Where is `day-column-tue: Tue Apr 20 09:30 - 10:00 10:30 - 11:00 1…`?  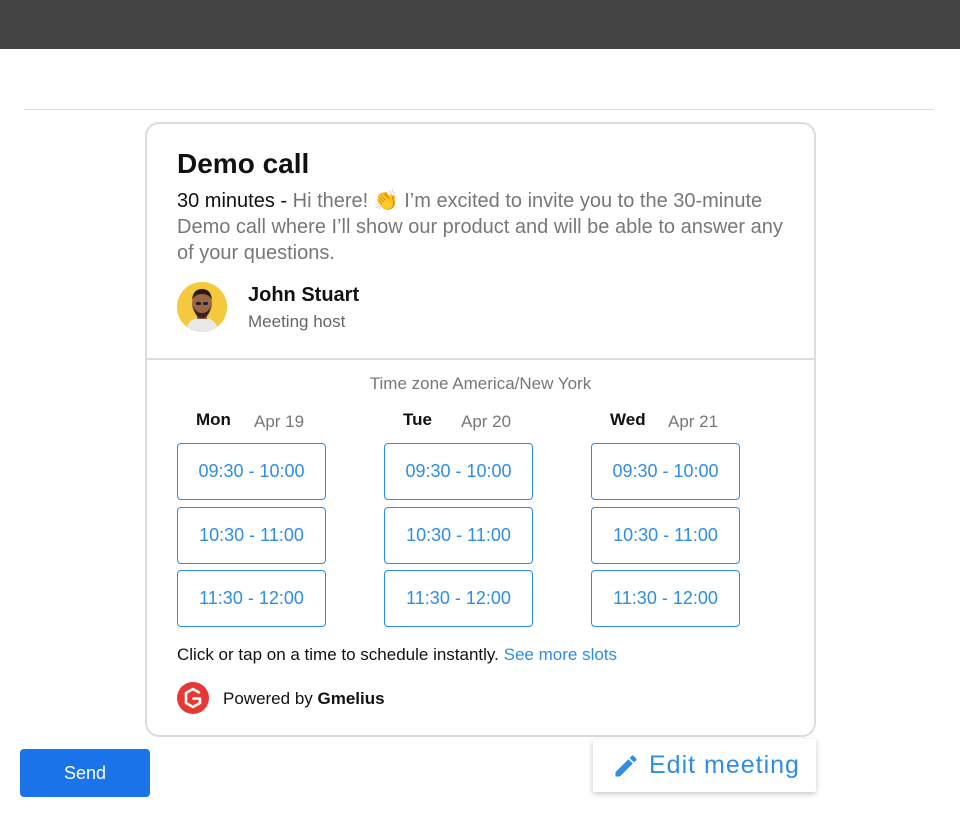
day-column-tue: Tue Apr 20 09:30 - 10:00 10:30 - 11:00 1… is located at coordinates (459, 517).